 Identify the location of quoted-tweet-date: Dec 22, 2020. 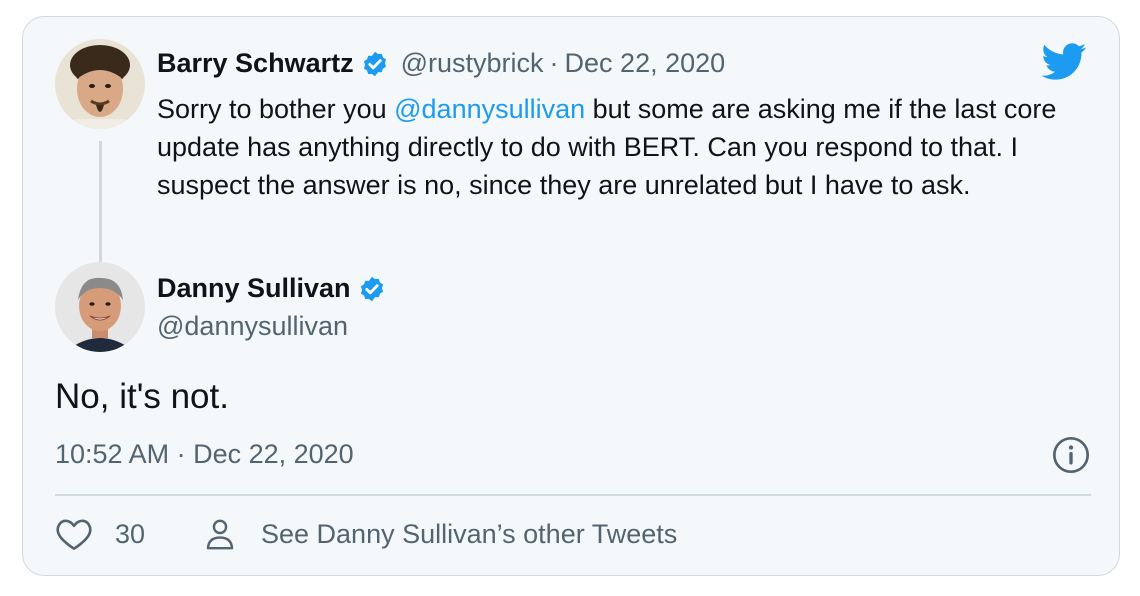
(645, 63).